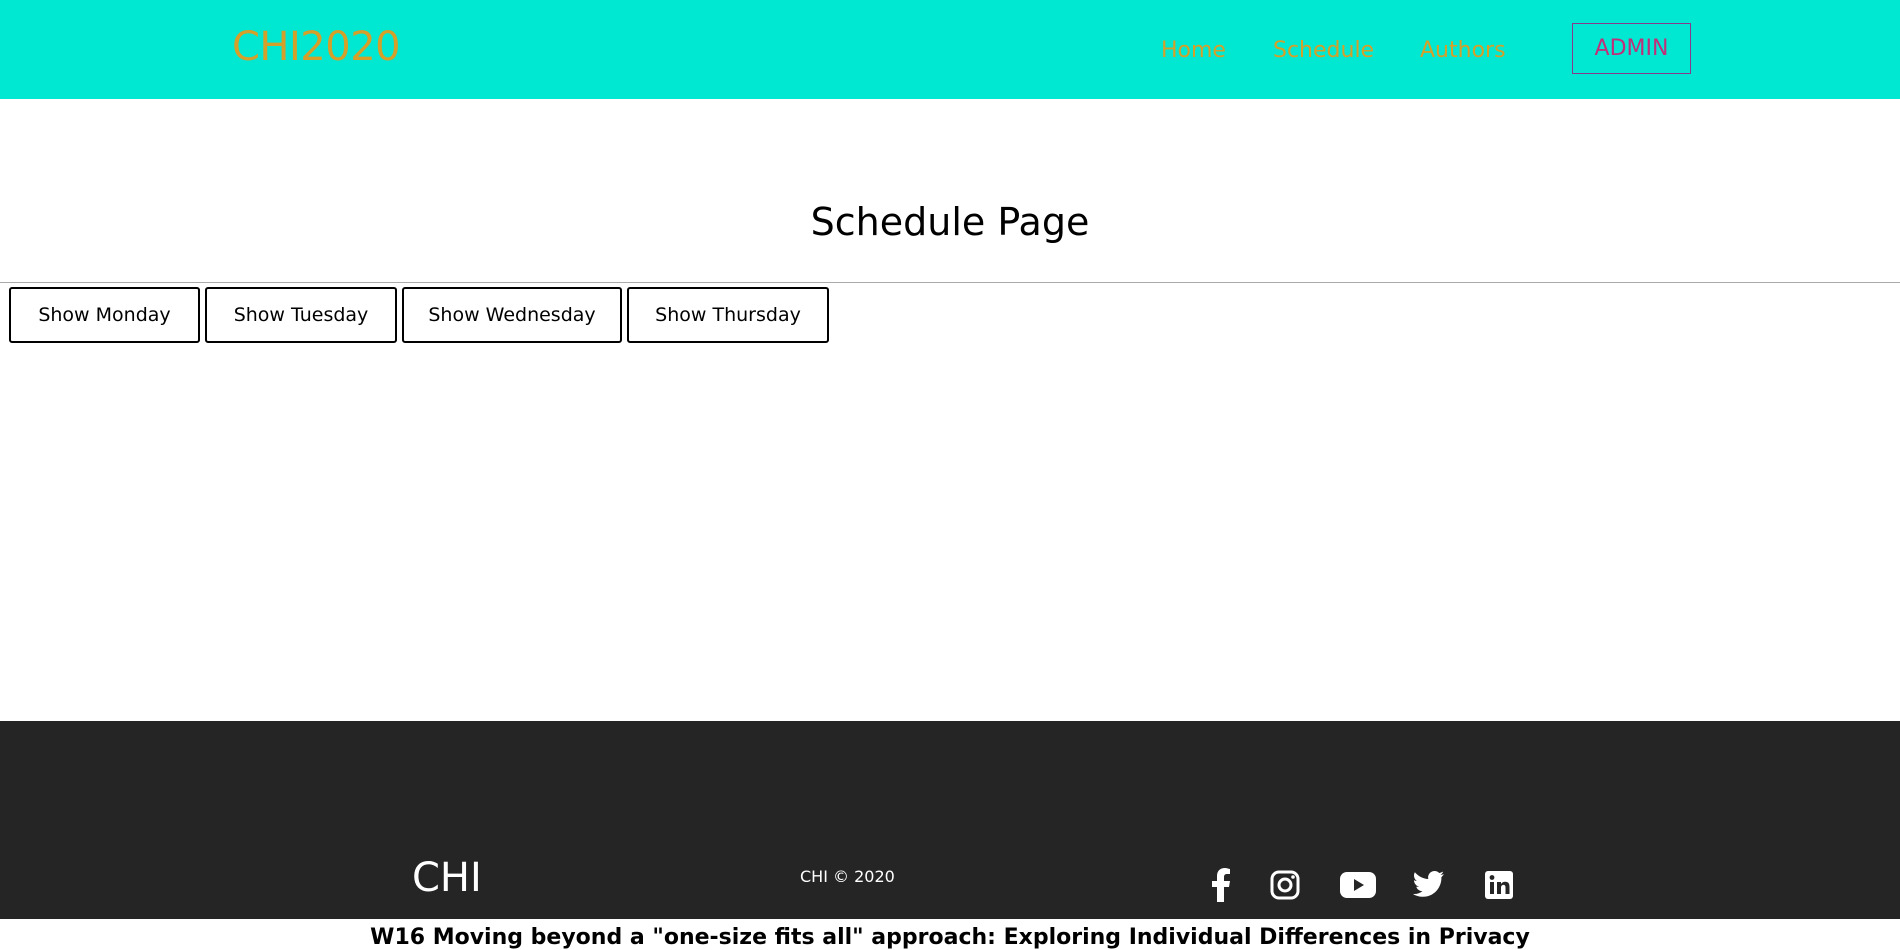 Image resolution: width=1900 pixels, height=950 pixels. I want to click on show-monday-button: Show Monday, so click(104, 315).